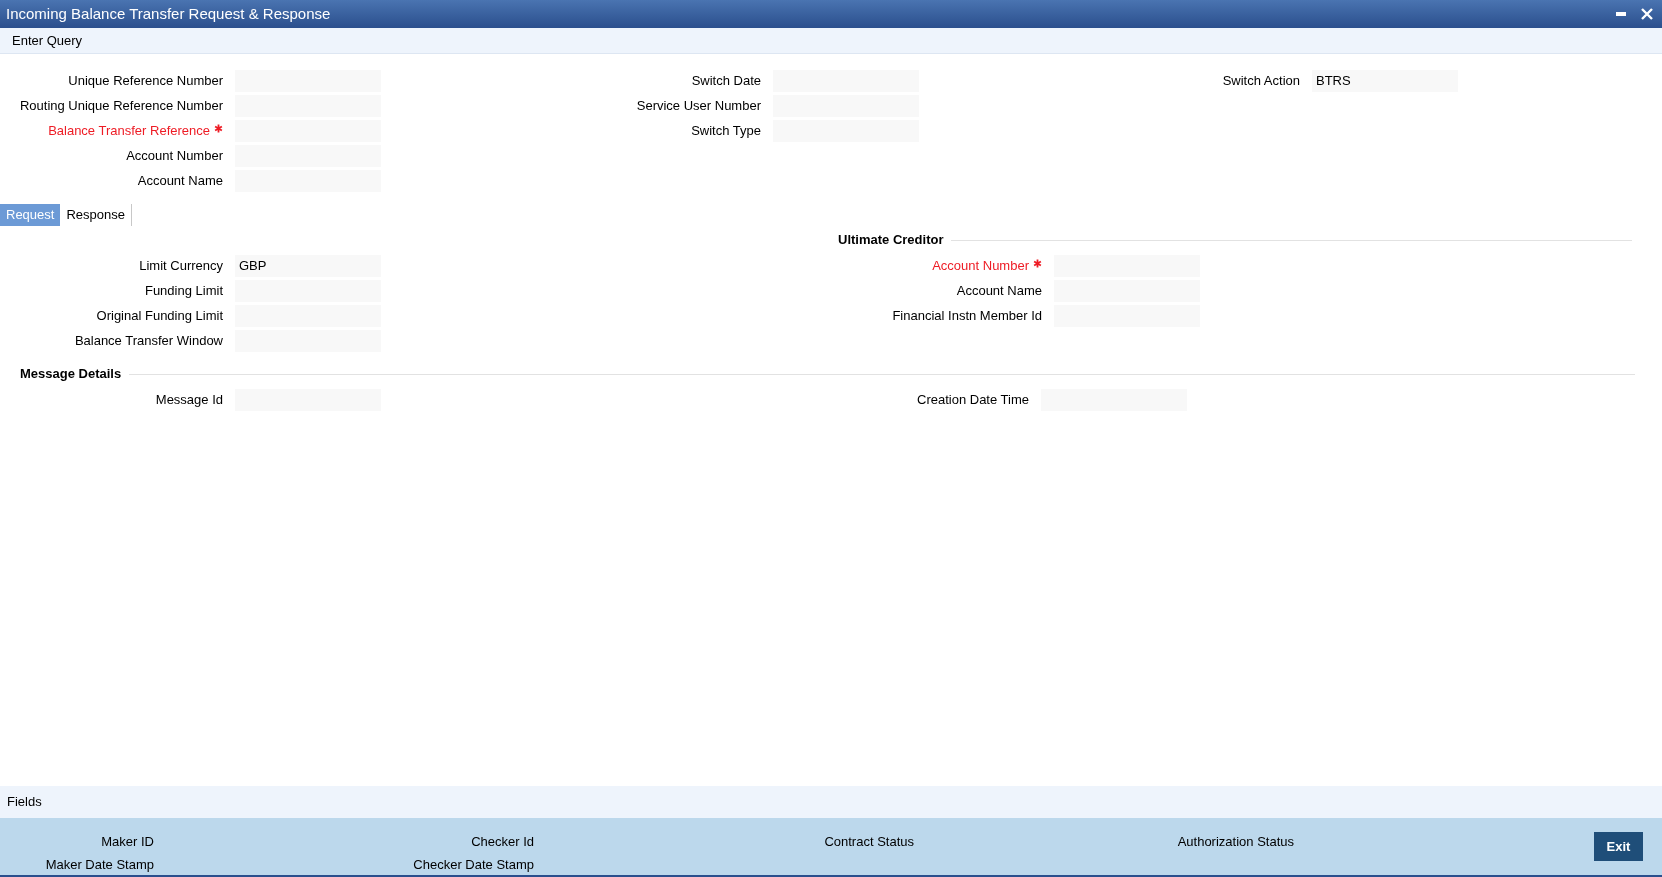  Describe the element at coordinates (698, 105) in the screenshot. I see `field-label: Service User Number` at that location.